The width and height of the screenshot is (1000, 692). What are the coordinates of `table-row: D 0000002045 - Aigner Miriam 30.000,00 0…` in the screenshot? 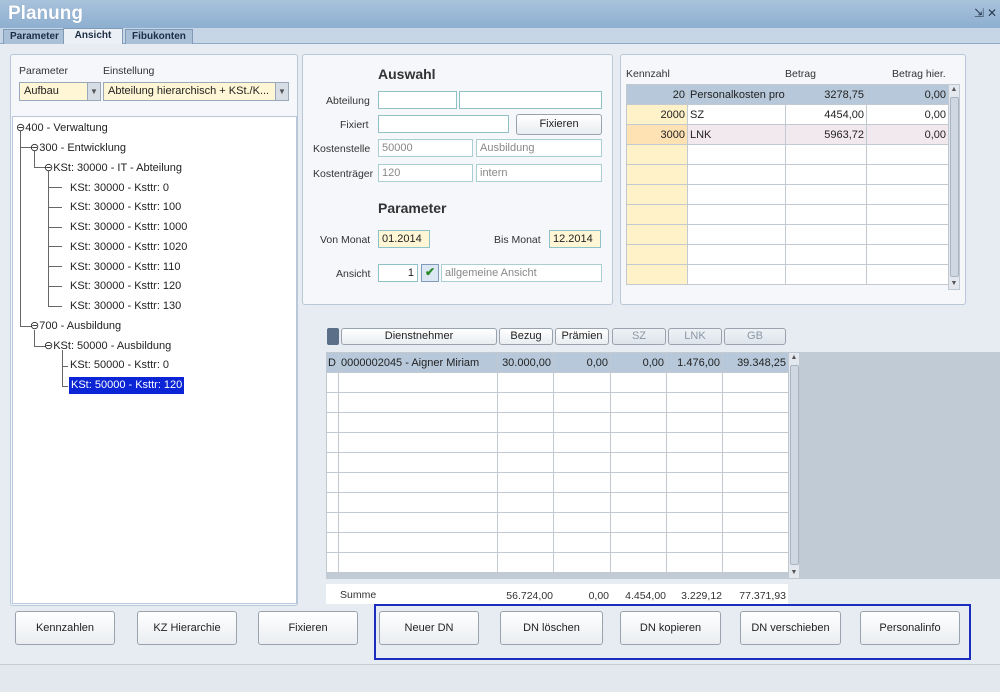 It's located at (557, 362).